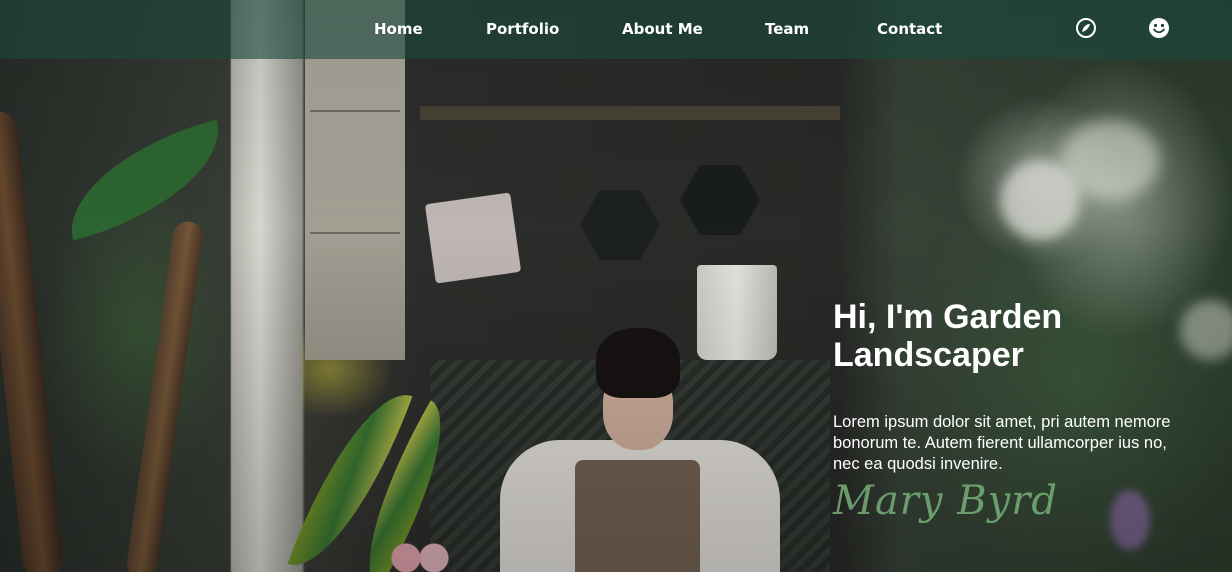 This screenshot has width=1232, height=572. I want to click on compass-icon, so click(1086, 28).